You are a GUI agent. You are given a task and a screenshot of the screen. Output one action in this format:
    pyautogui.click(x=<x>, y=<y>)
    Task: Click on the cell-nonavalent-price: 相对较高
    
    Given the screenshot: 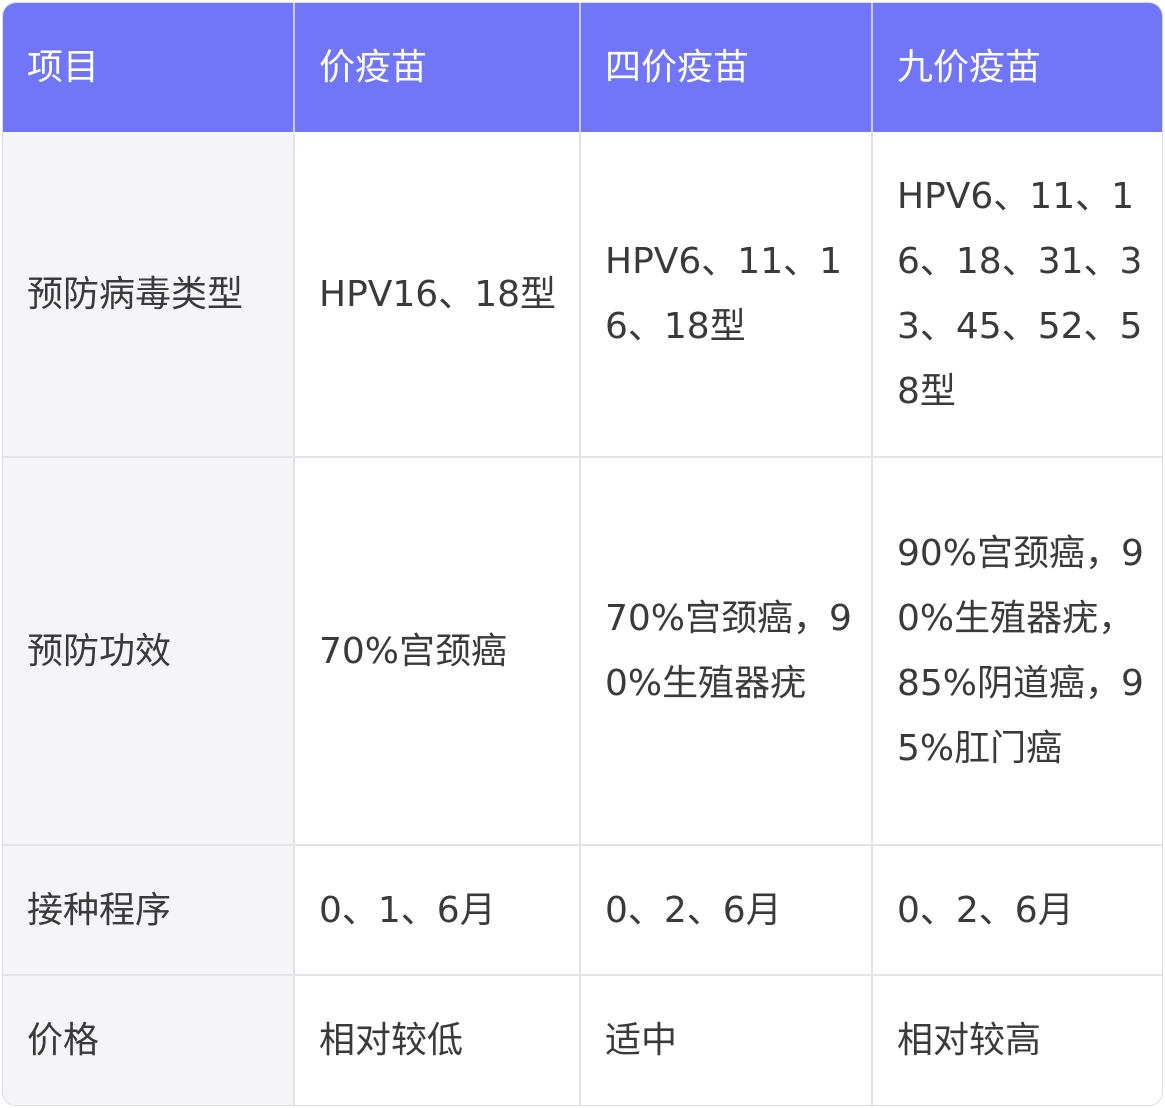 What is the action you would take?
    pyautogui.click(x=969, y=1040)
    